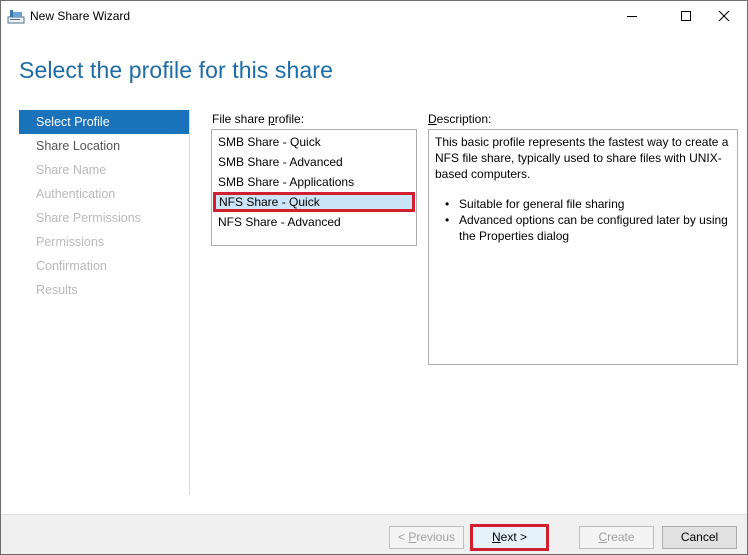 This screenshot has width=748, height=555. I want to click on nav-item-share-permissions: Share Permissions, so click(88, 218).